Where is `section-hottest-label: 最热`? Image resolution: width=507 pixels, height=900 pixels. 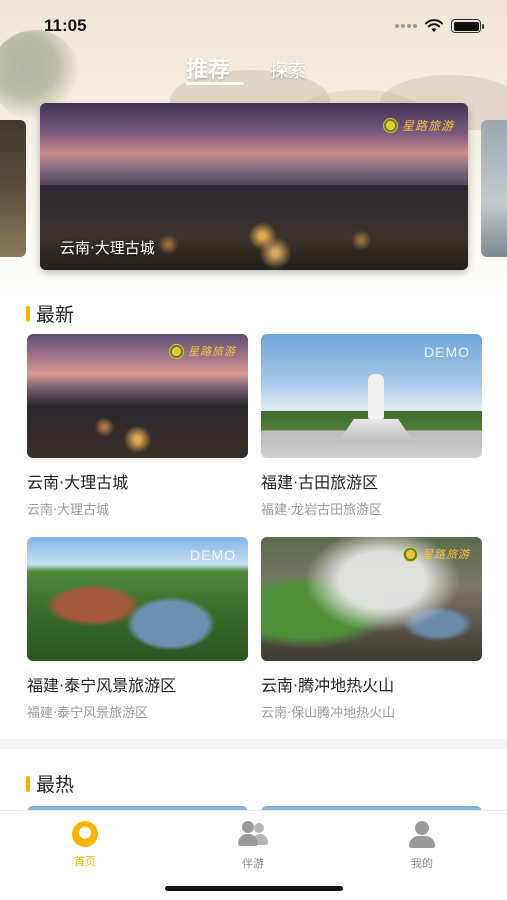 section-hottest-label: 最热 is located at coordinates (55, 785).